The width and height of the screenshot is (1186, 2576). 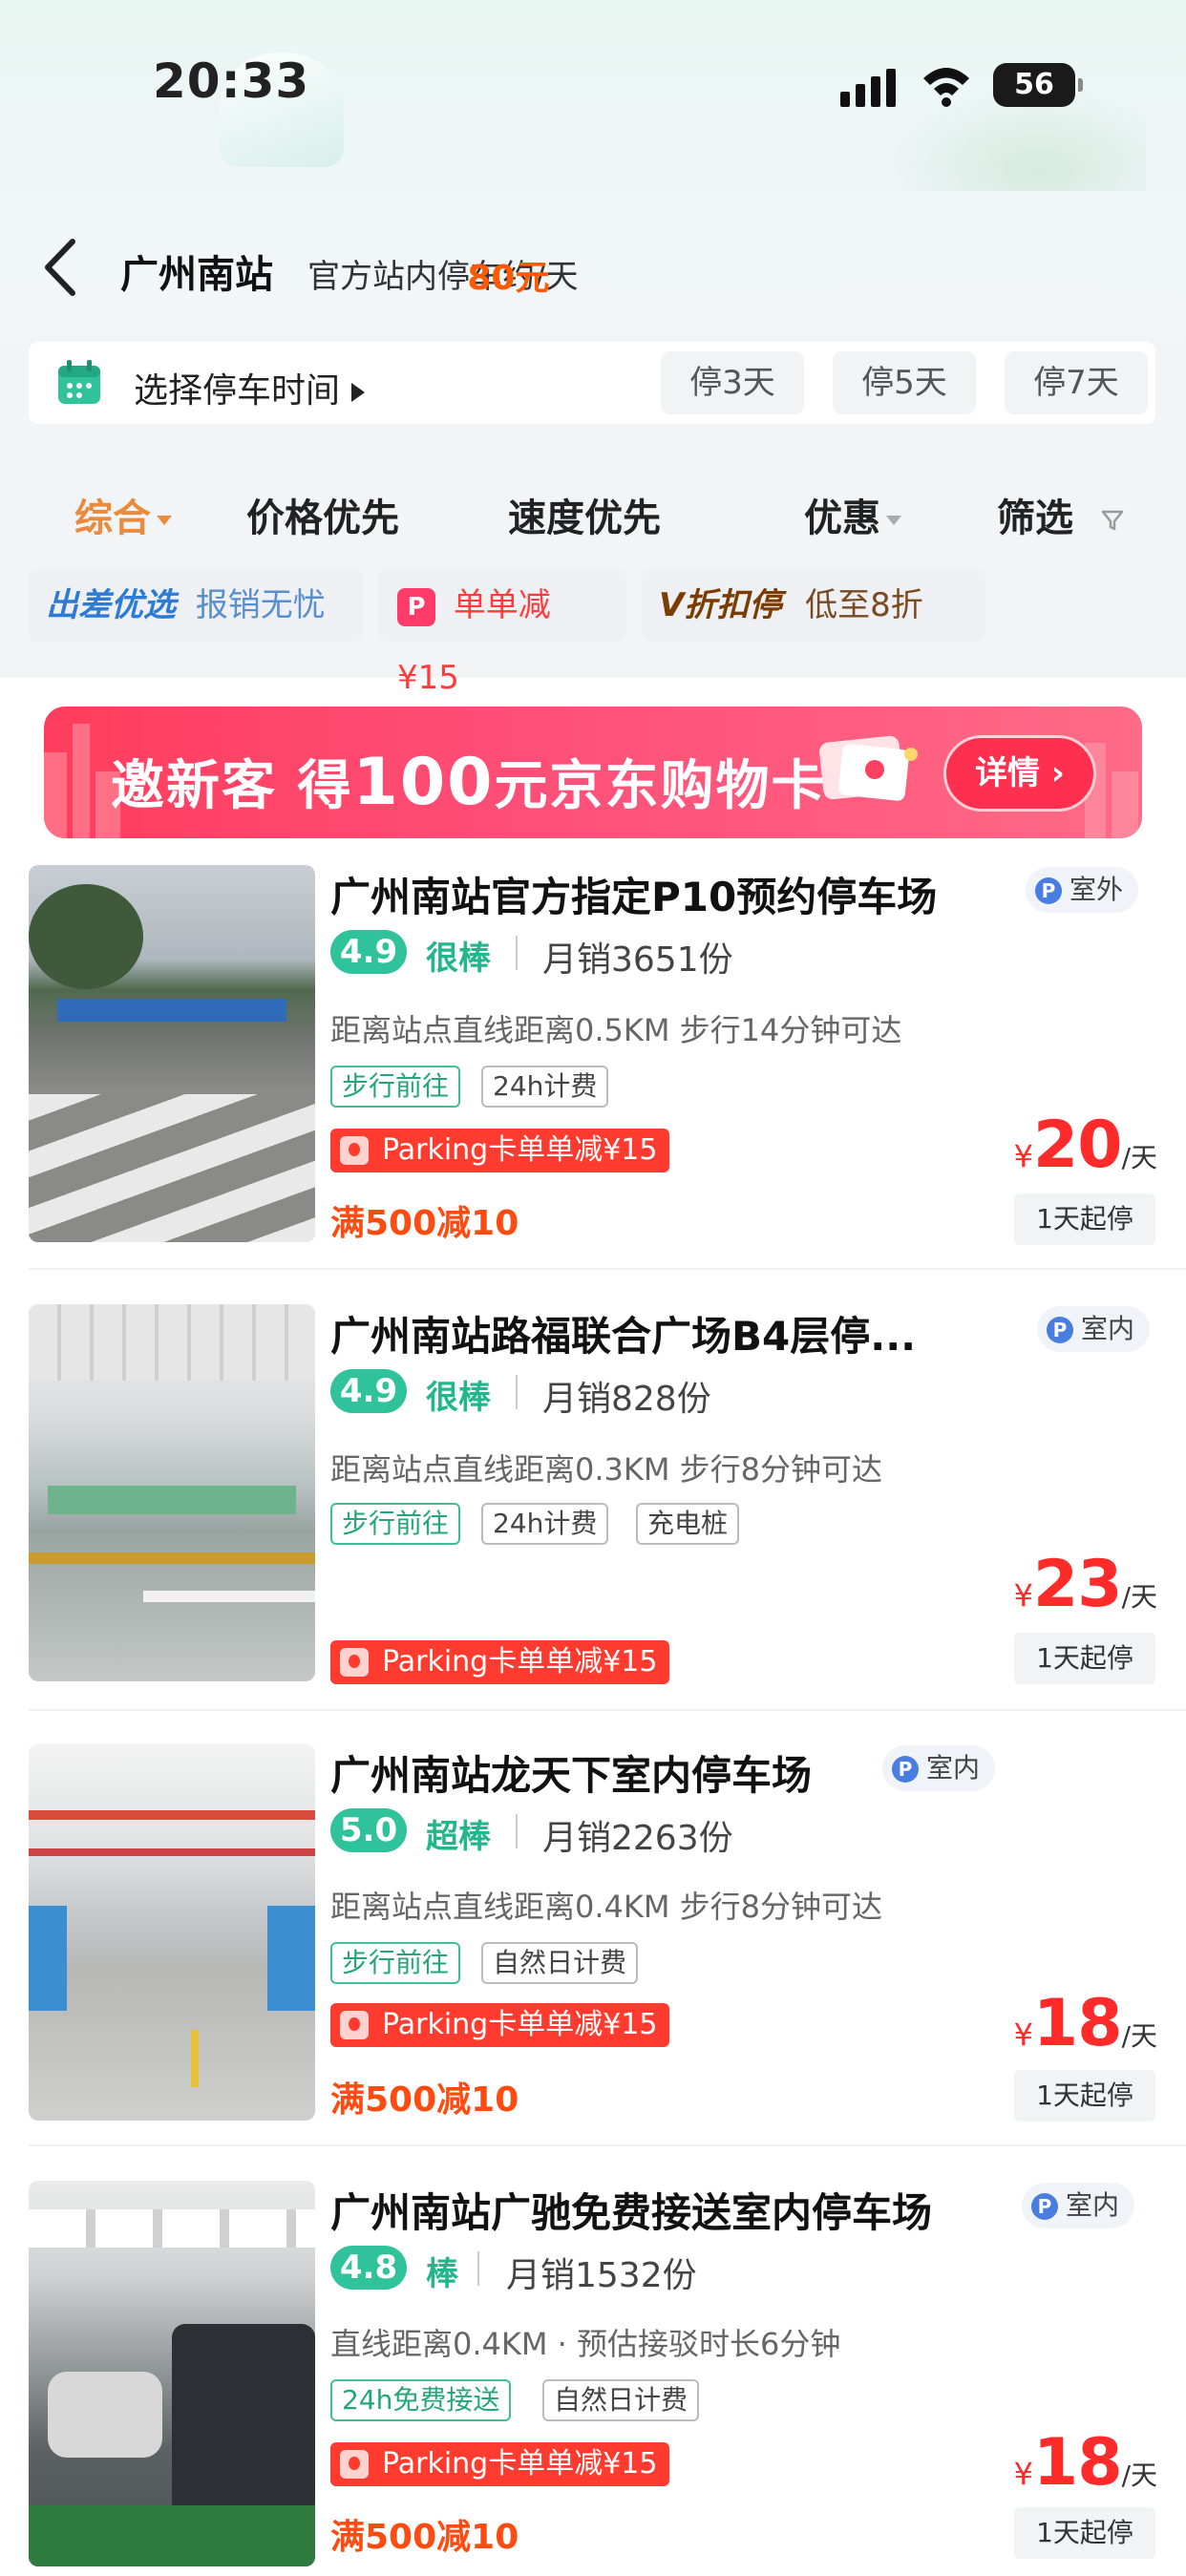 What do you see at coordinates (721, 605) in the screenshot?
I see `discount-parking-brand: V折扣停` at bounding box center [721, 605].